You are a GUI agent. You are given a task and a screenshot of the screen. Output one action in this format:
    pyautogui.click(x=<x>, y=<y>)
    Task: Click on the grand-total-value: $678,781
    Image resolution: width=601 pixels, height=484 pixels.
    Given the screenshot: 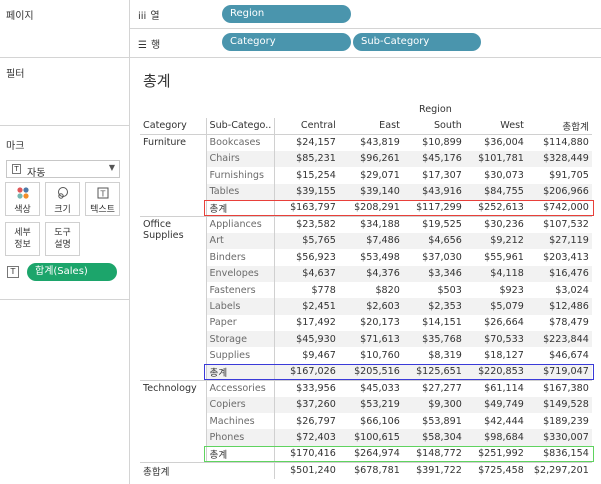 What is the action you would take?
    pyautogui.click(x=370, y=470)
    